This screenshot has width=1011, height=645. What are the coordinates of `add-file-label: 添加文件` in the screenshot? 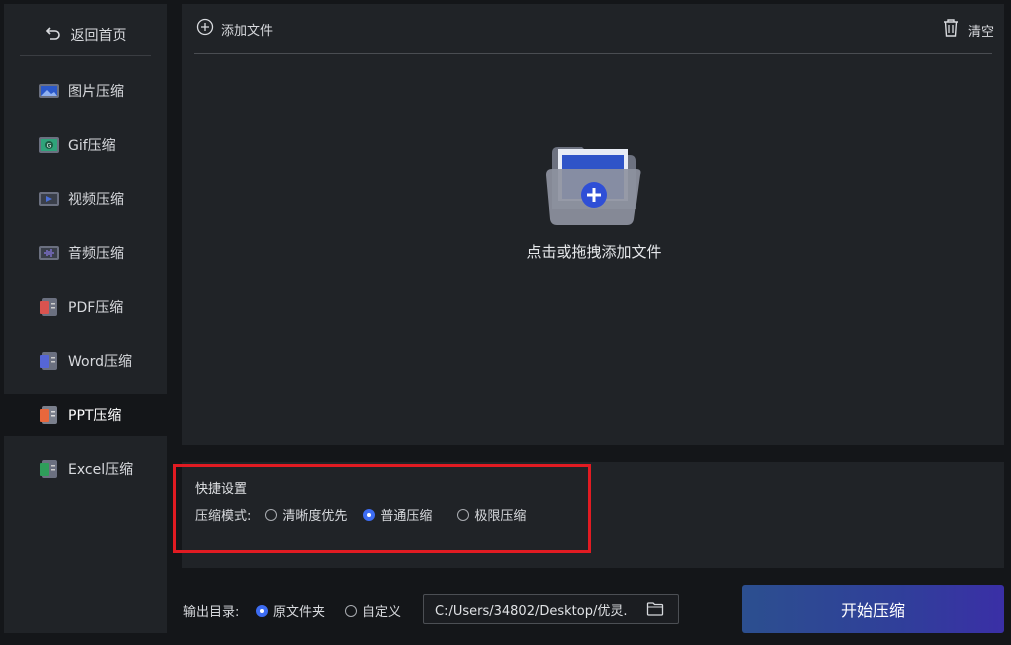 It's located at (247, 31).